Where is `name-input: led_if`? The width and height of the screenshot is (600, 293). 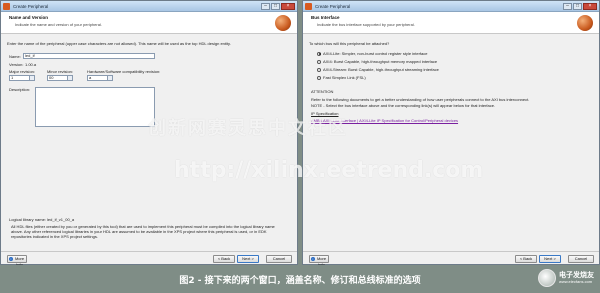 name-input: led_if is located at coordinates (89, 56).